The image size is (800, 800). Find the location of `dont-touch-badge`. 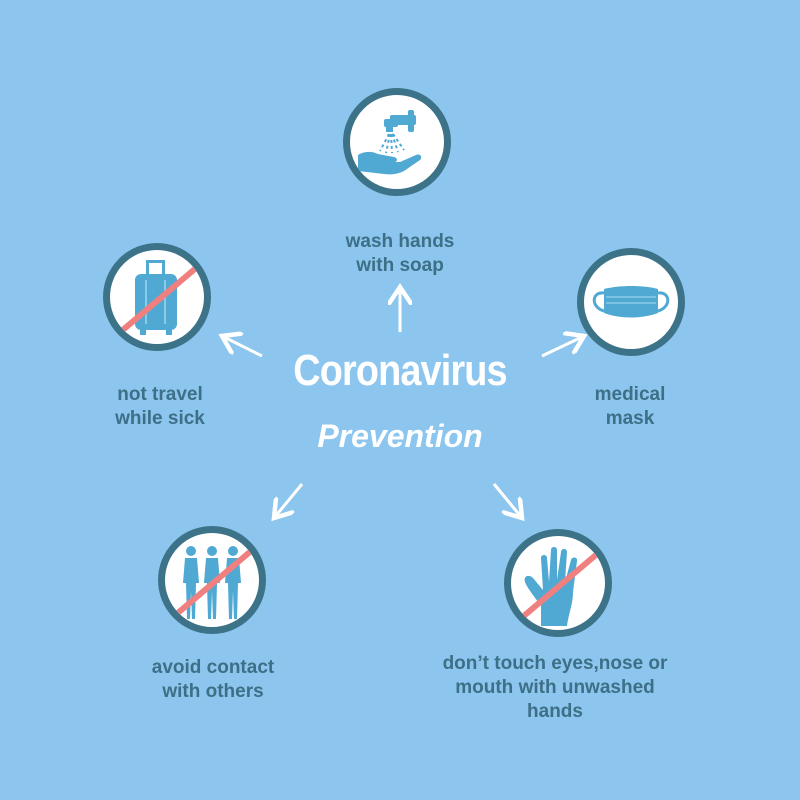

dont-touch-badge is located at coordinates (558, 583).